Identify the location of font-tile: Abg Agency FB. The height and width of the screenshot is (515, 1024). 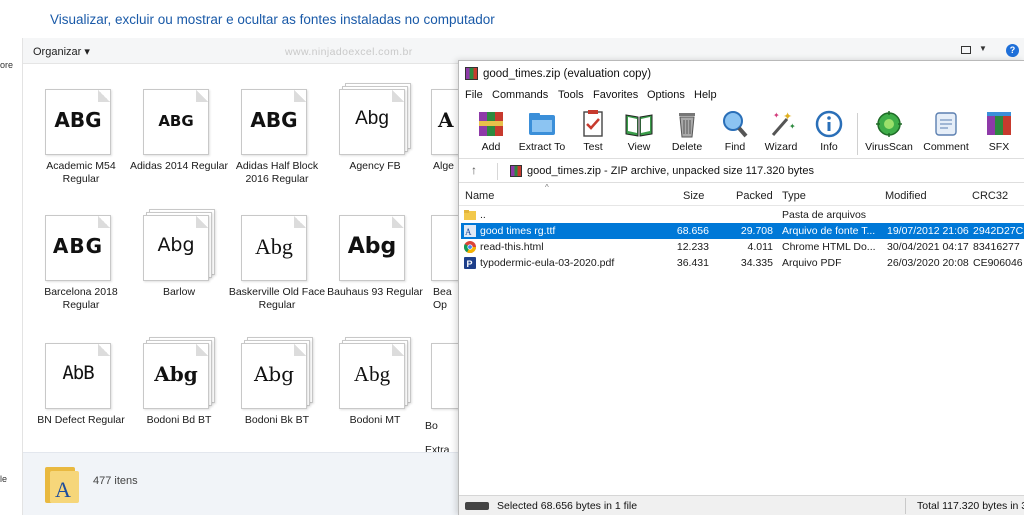
(375, 139).